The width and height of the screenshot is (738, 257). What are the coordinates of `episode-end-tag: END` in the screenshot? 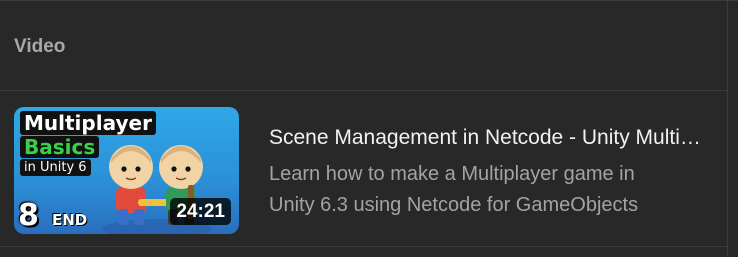 It's located at (70, 220).